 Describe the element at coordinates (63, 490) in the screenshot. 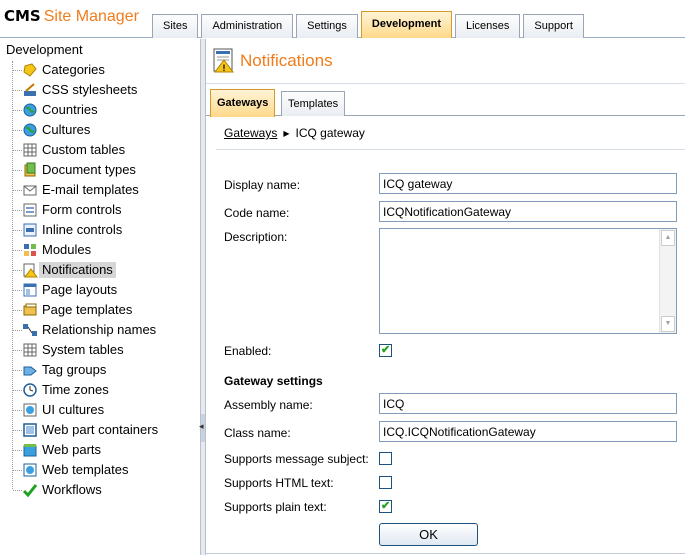

I see `tree-item-workflows: Workflows` at that location.